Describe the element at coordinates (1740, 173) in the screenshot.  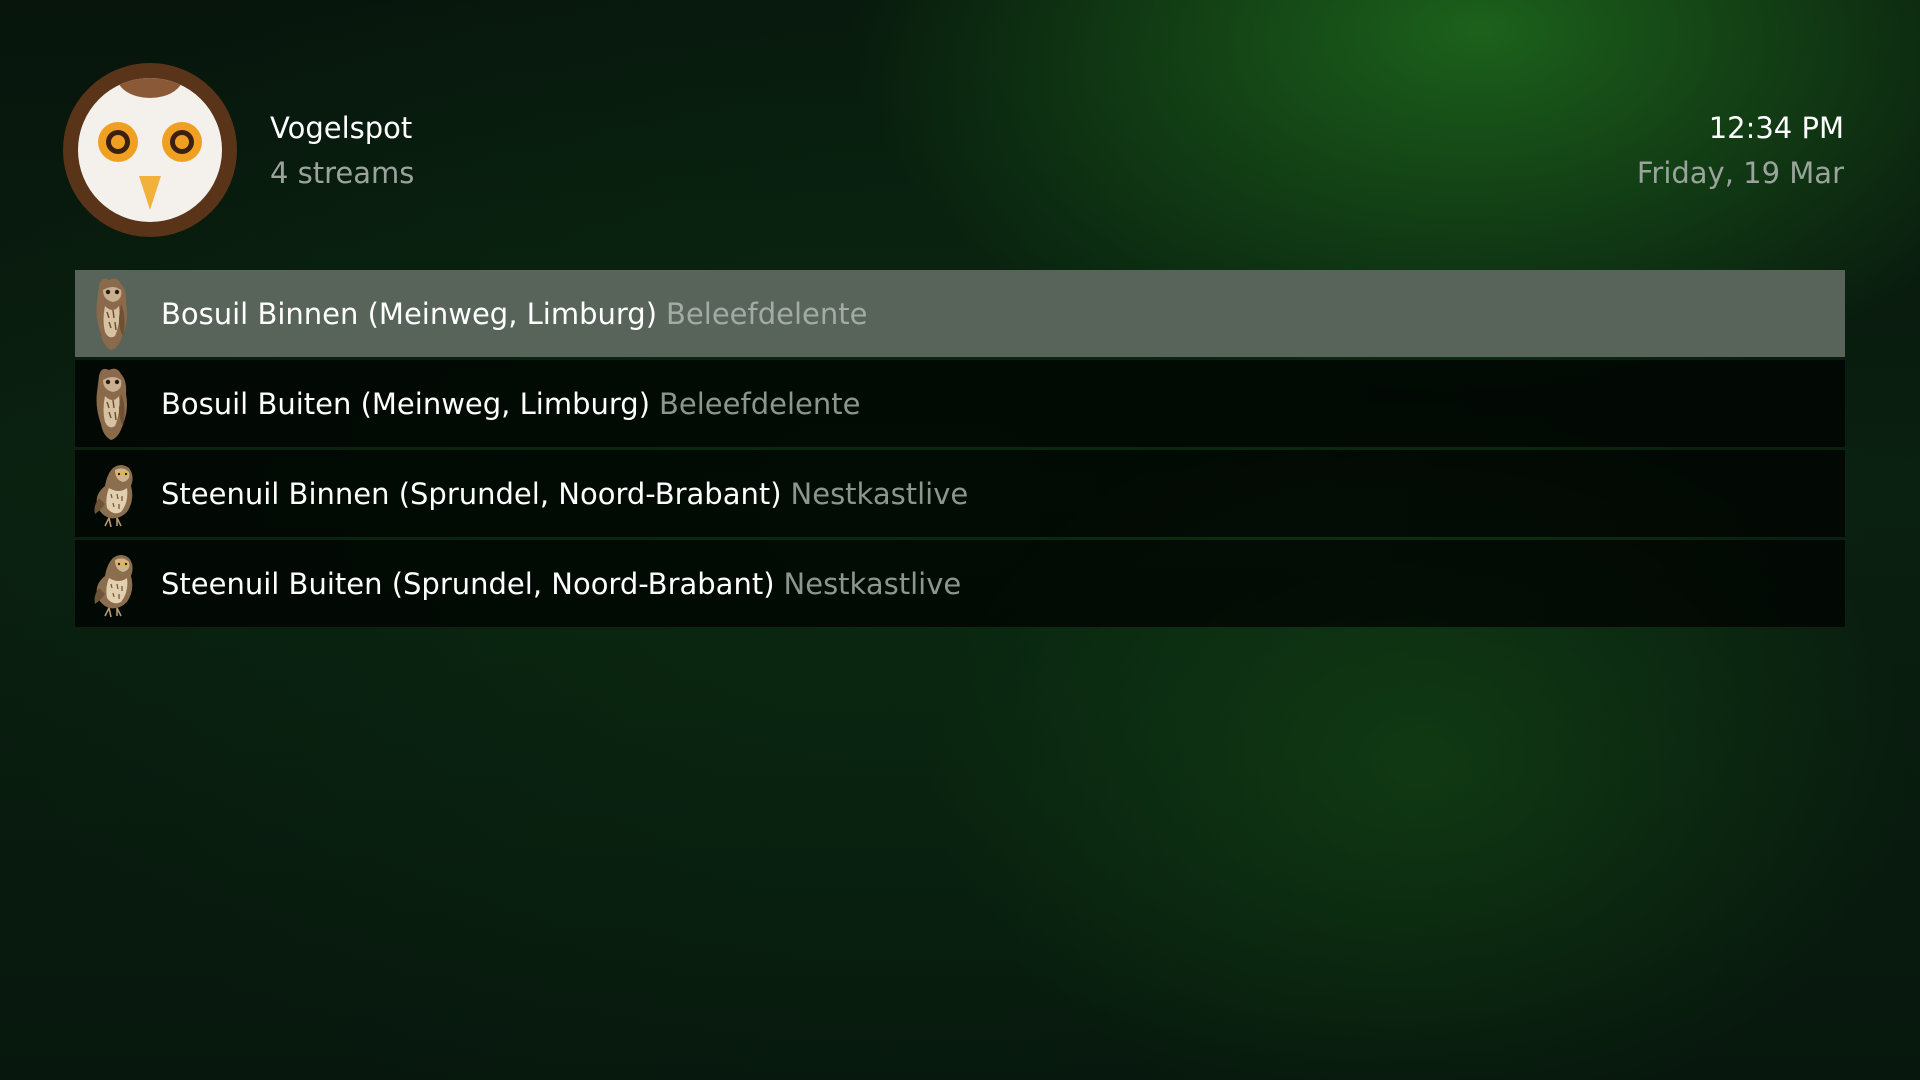
I see `clock-date: Friday, 19 Mar` at that location.